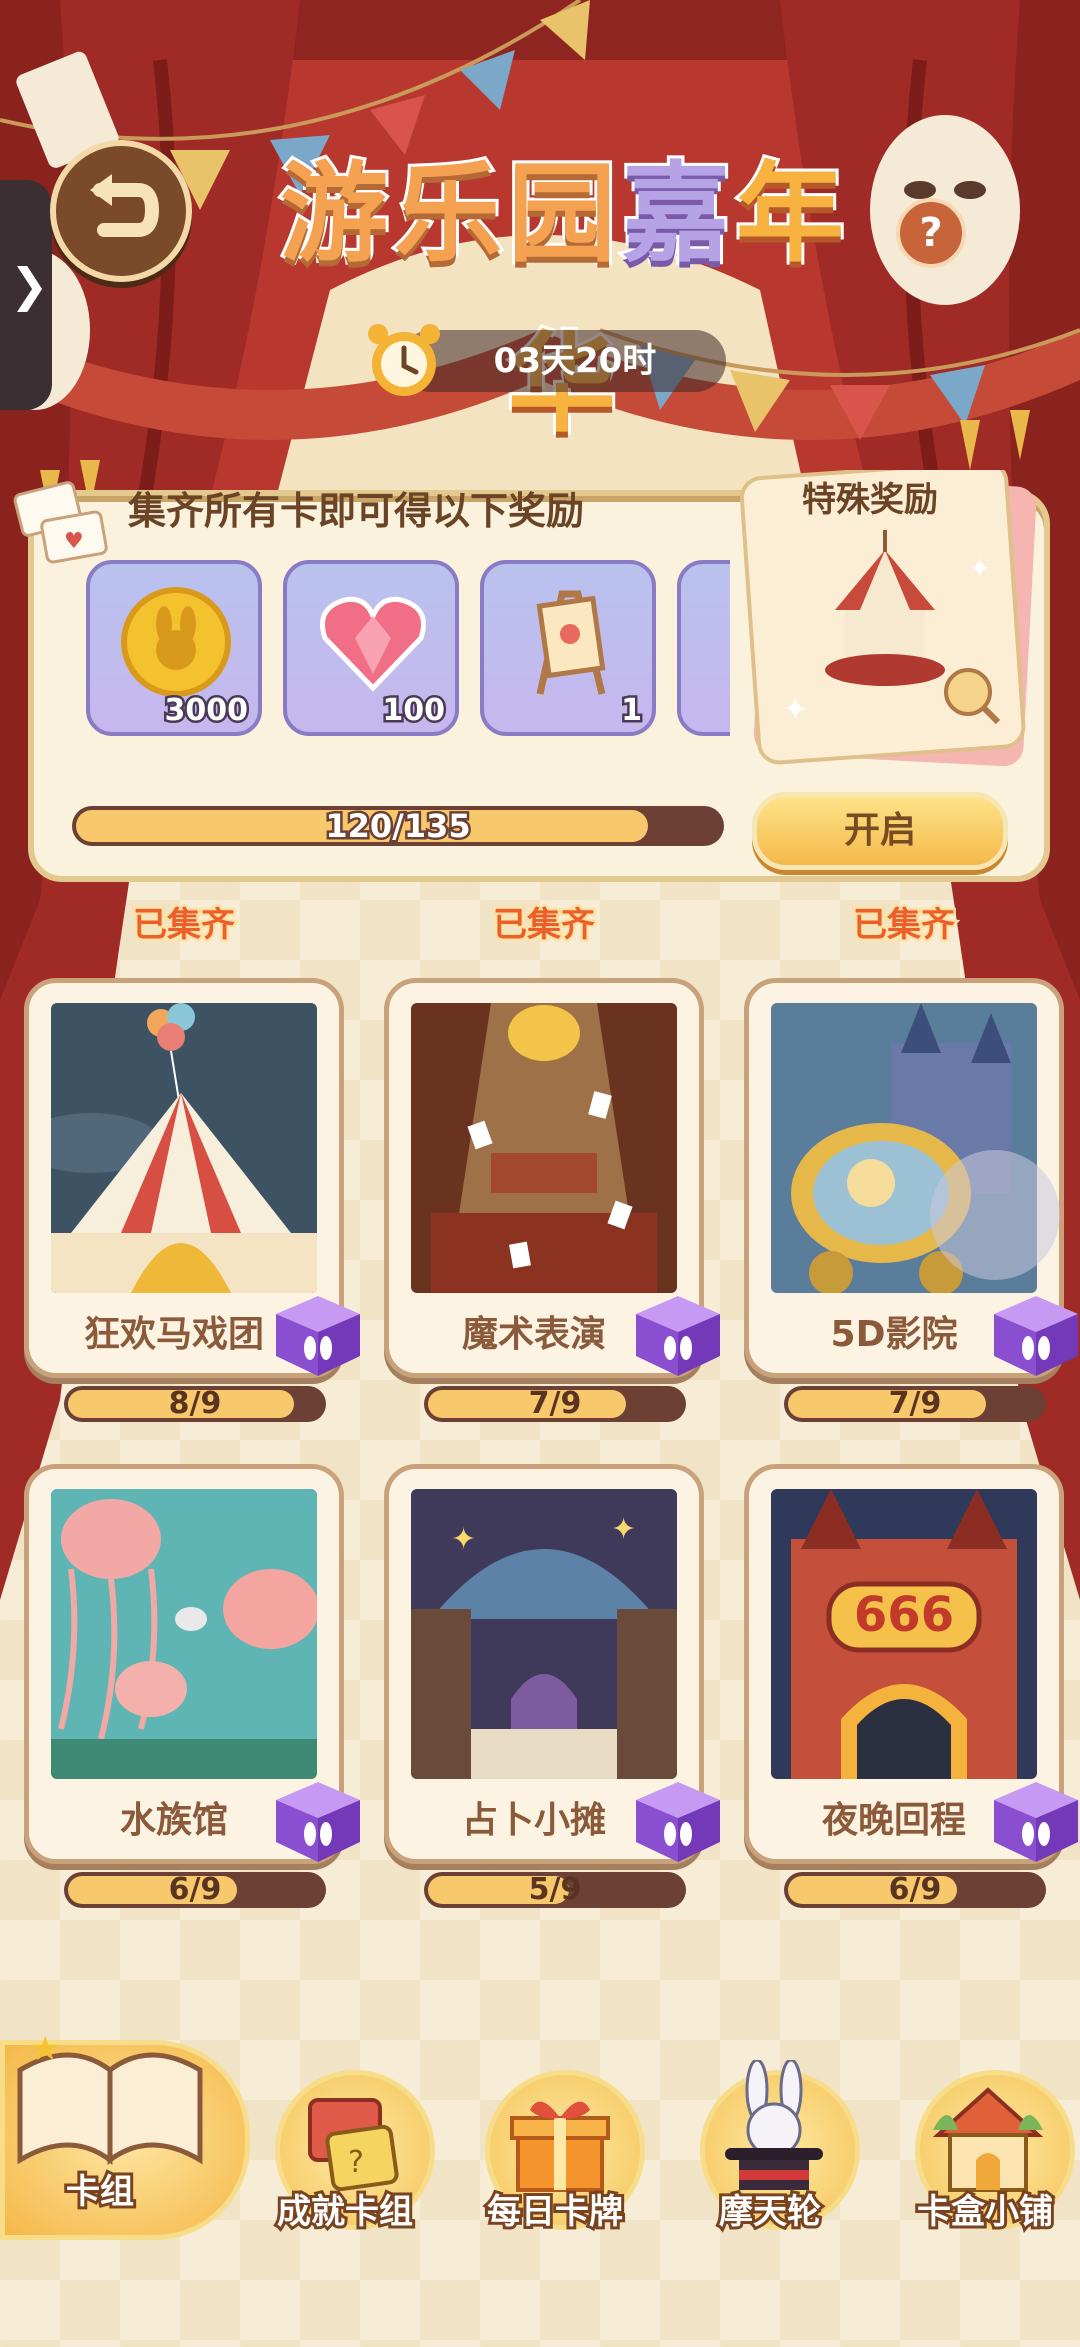 This screenshot has width=1080, height=2347. What do you see at coordinates (373, 644) in the screenshot?
I see `heart-gem-icon` at bounding box center [373, 644].